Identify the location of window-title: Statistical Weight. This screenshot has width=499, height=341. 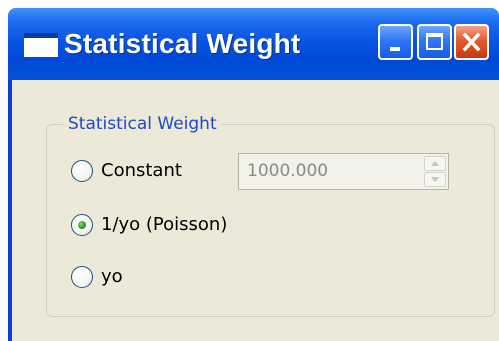
(182, 43).